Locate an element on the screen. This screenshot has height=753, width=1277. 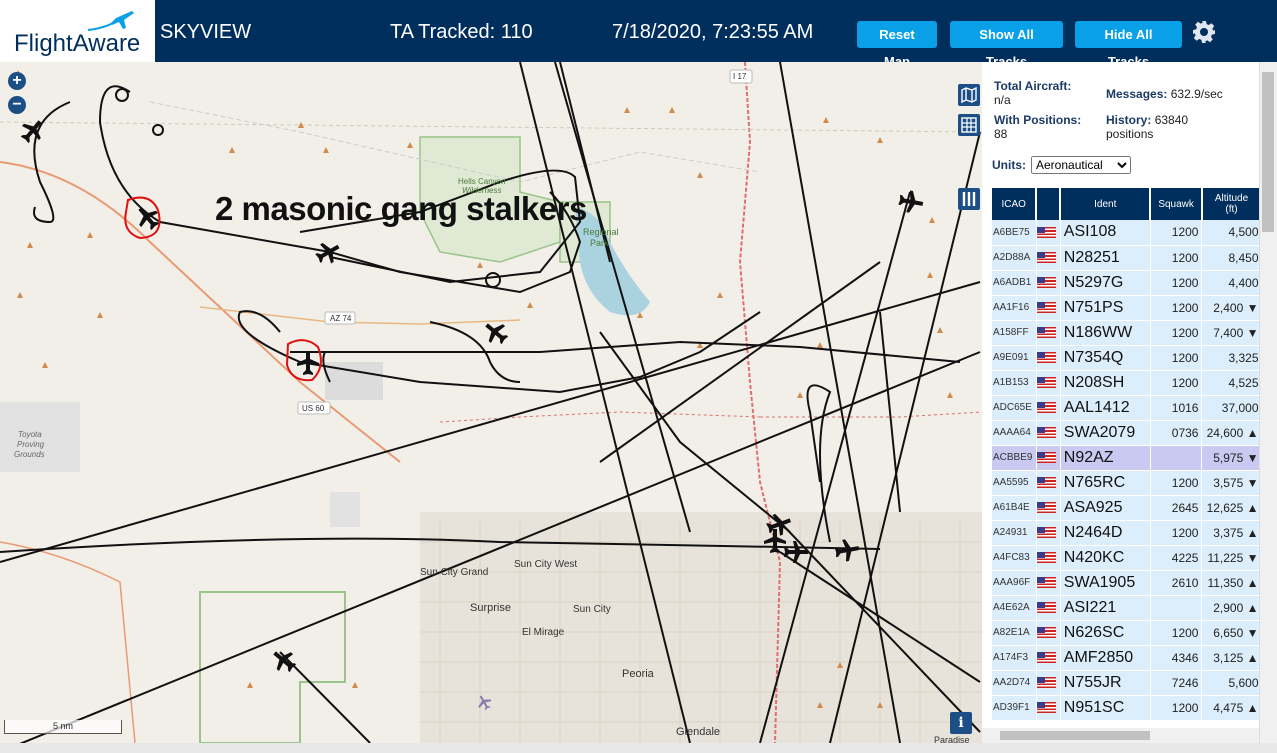
horizontal-scrollbar is located at coordinates (1120, 735).